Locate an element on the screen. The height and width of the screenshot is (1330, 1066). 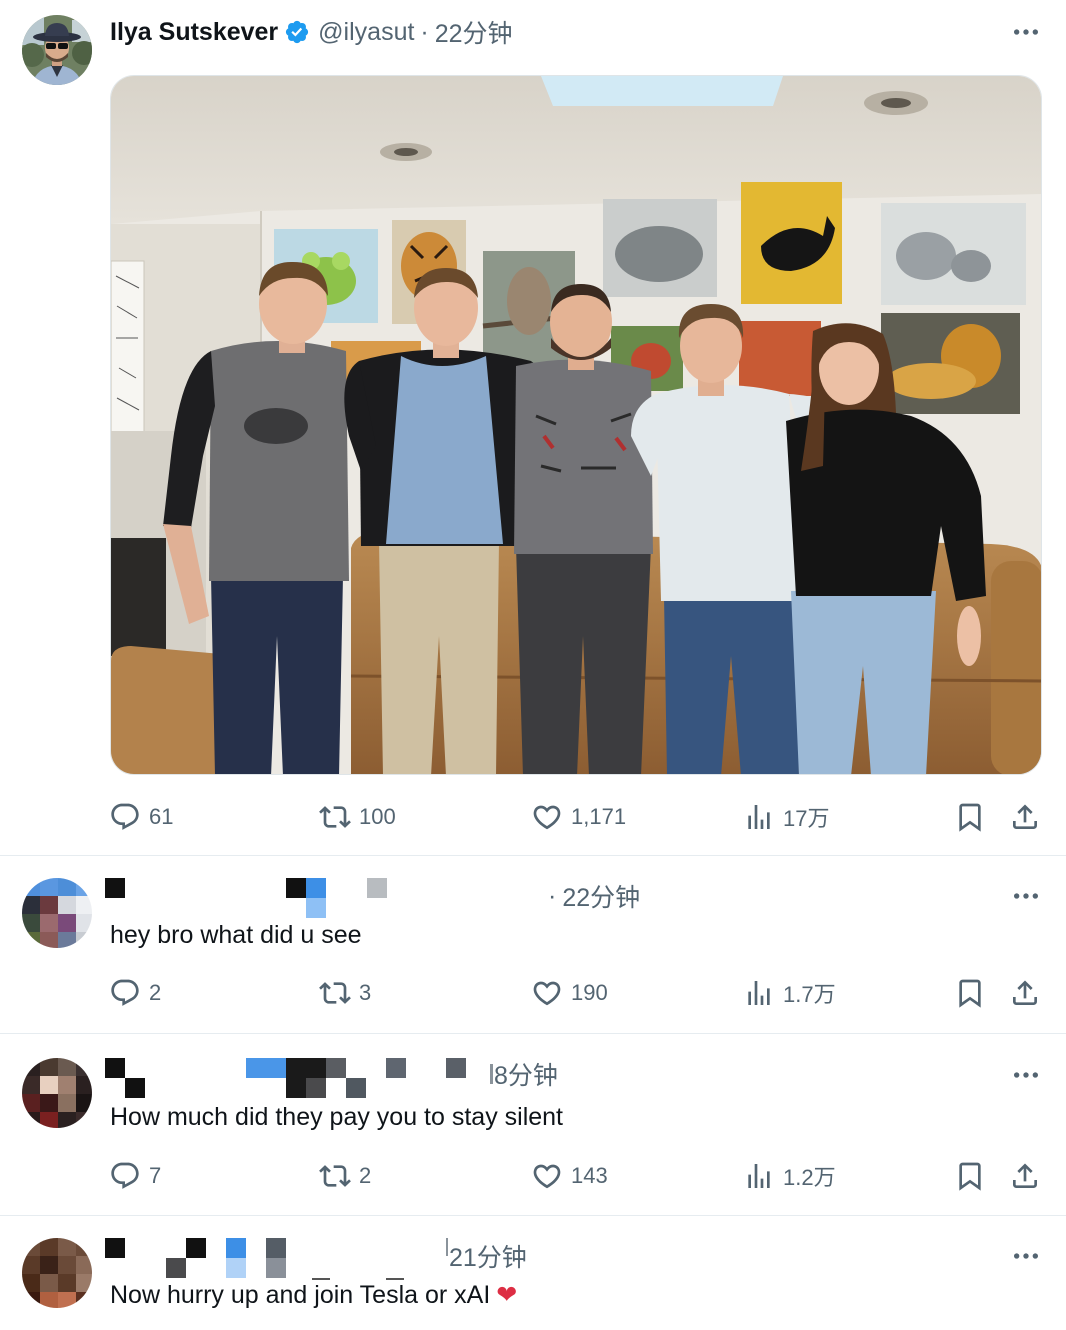
reply-actions: 2 3 190 1.7万 is located at coordinates (533, 993).